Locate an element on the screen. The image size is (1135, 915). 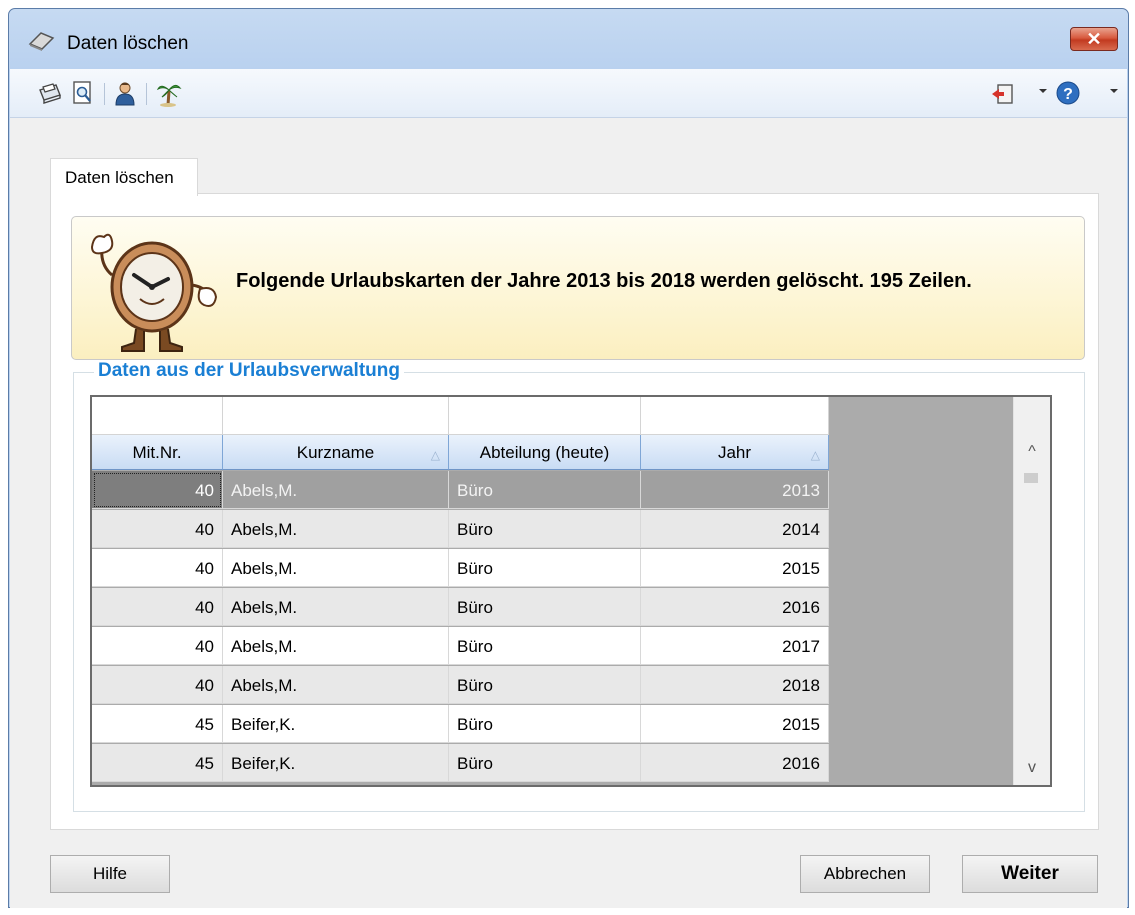
printer-icon is located at coordinates (49, 93).